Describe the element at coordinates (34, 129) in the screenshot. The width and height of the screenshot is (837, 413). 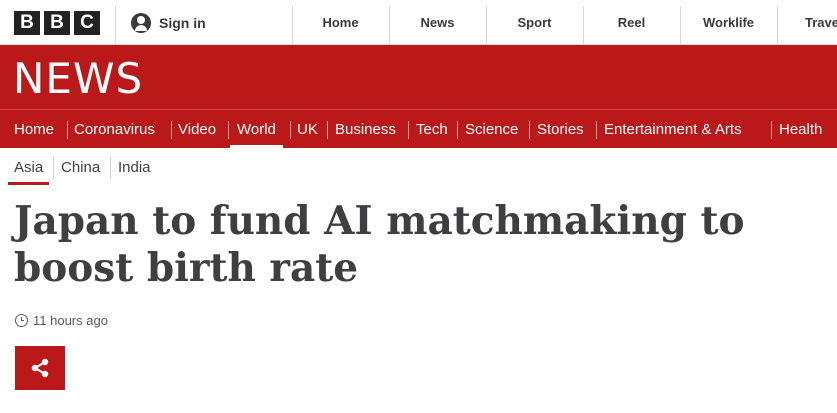
I see `section-nav-home: Home` at that location.